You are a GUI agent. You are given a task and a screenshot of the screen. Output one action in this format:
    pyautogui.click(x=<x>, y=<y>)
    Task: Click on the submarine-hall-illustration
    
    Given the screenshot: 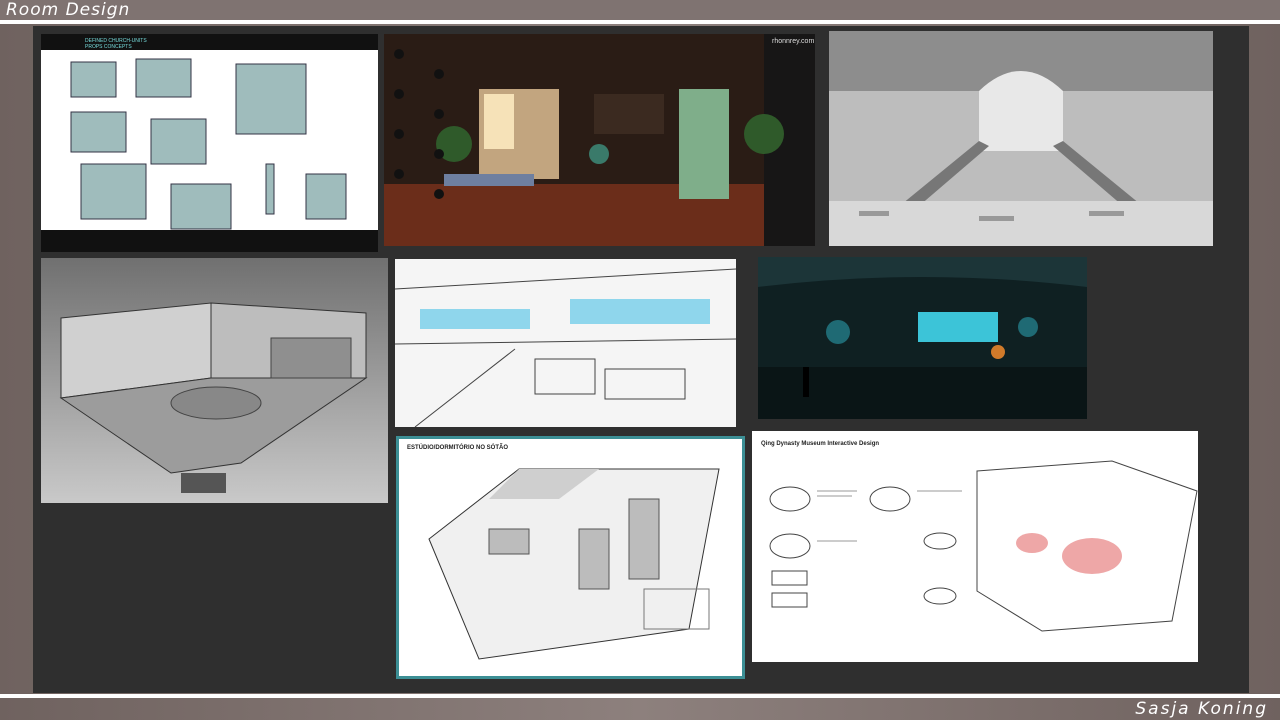 What is the action you would take?
    pyautogui.click(x=922, y=338)
    